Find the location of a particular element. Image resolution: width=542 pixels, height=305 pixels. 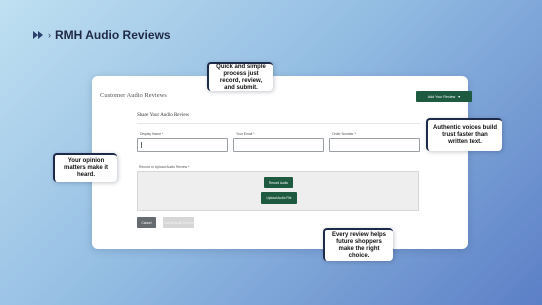

record-upload-label: Record or Upload Audio Review * is located at coordinates (164, 167).